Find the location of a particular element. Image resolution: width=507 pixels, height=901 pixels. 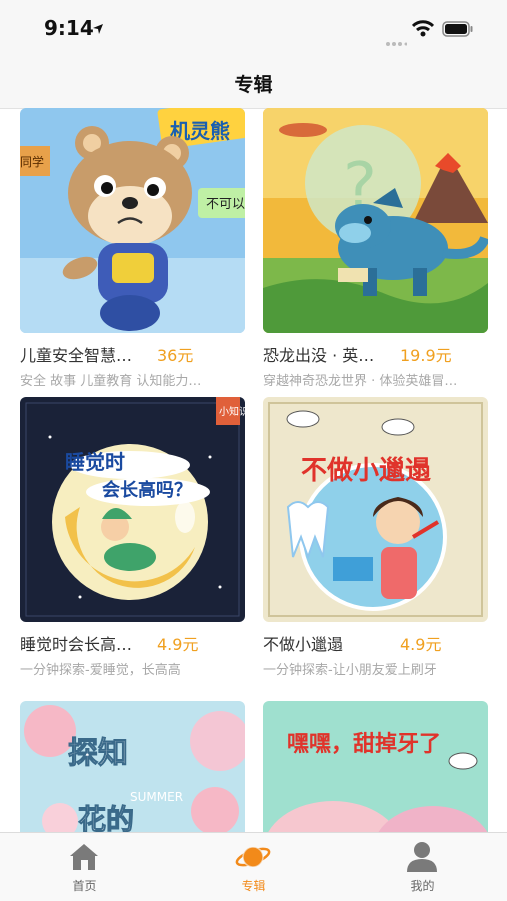

album-title: 不做小邋遢 is located at coordinates (330, 643).